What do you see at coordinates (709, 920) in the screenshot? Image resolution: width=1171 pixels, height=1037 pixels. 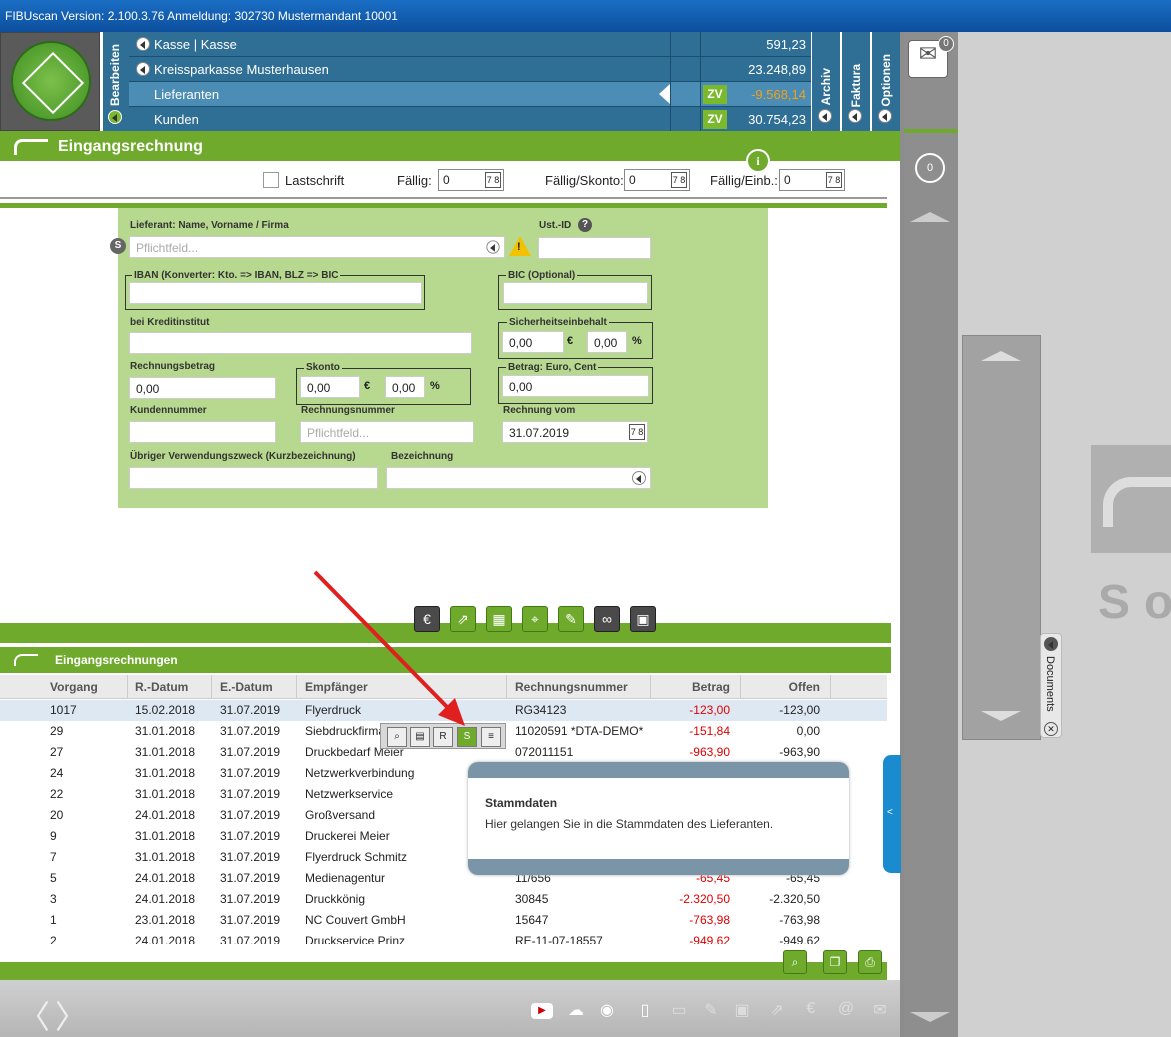 I see `cell-betrag: -763,98` at bounding box center [709, 920].